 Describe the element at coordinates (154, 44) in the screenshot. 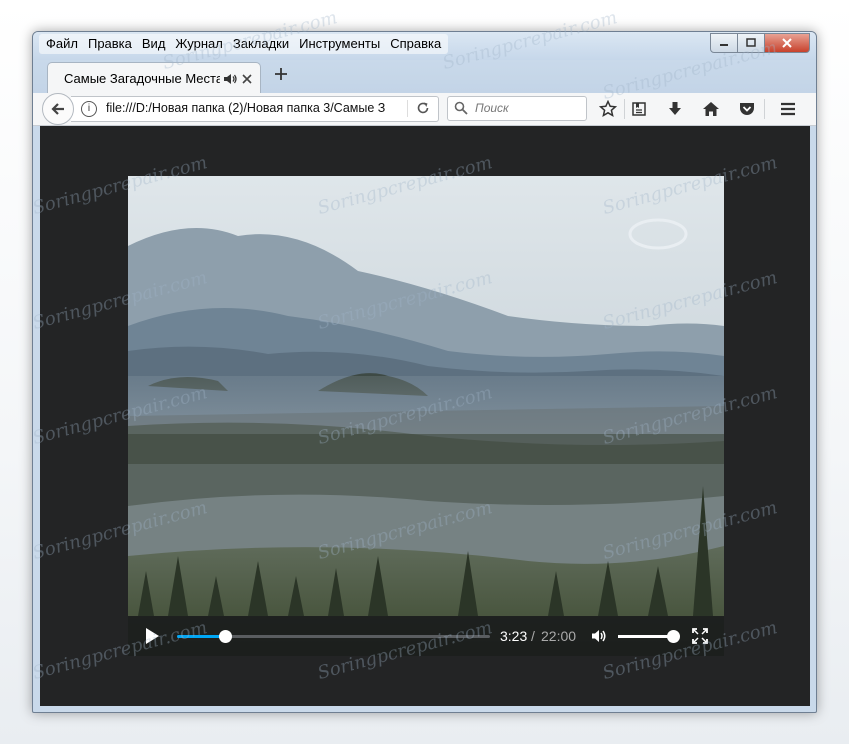

I see `menu-view: Вид` at that location.